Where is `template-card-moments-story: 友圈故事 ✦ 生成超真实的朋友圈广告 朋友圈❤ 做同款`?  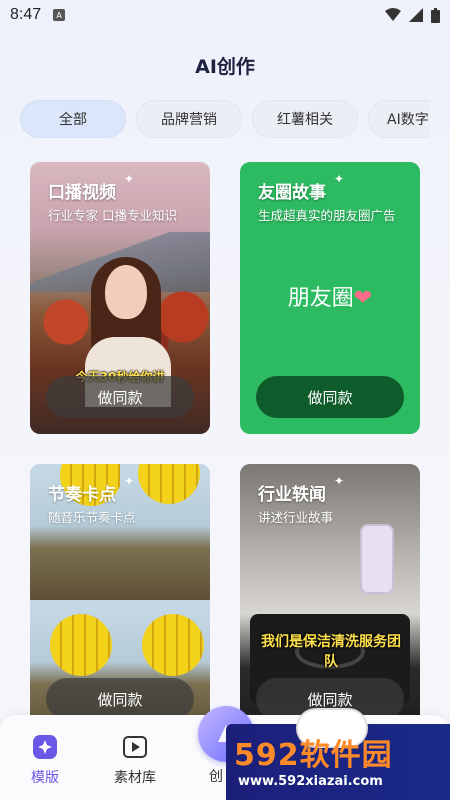 template-card-moments-story: 友圈故事 ✦ 生成超真实的朋友圈广告 朋友圈❤ 做同款 is located at coordinates (330, 298).